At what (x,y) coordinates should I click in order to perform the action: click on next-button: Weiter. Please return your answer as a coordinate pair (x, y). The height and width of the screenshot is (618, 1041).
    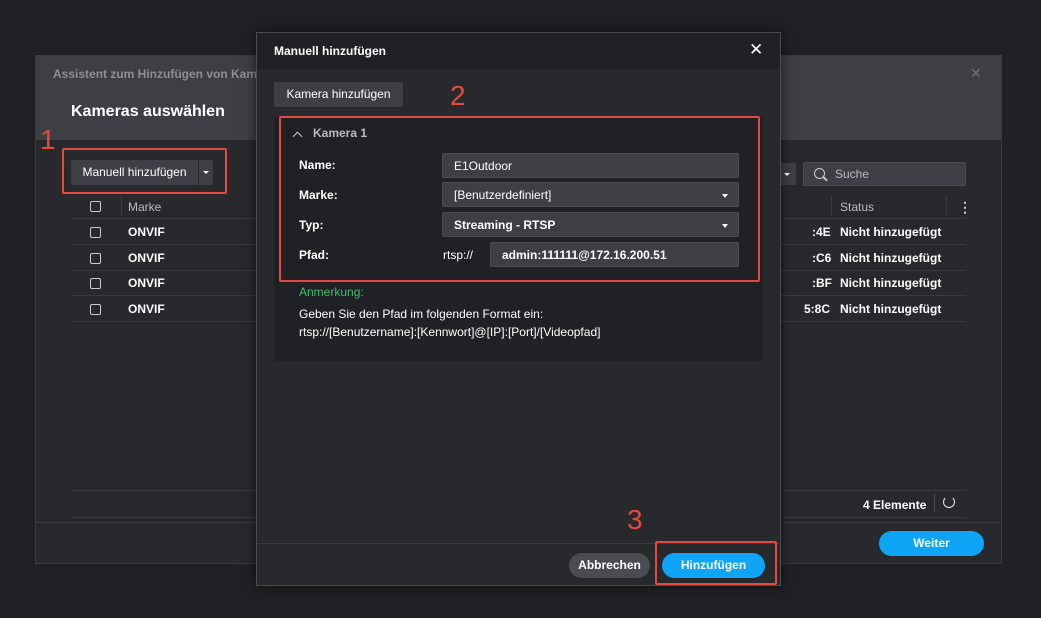
    Looking at the image, I should click on (931, 543).